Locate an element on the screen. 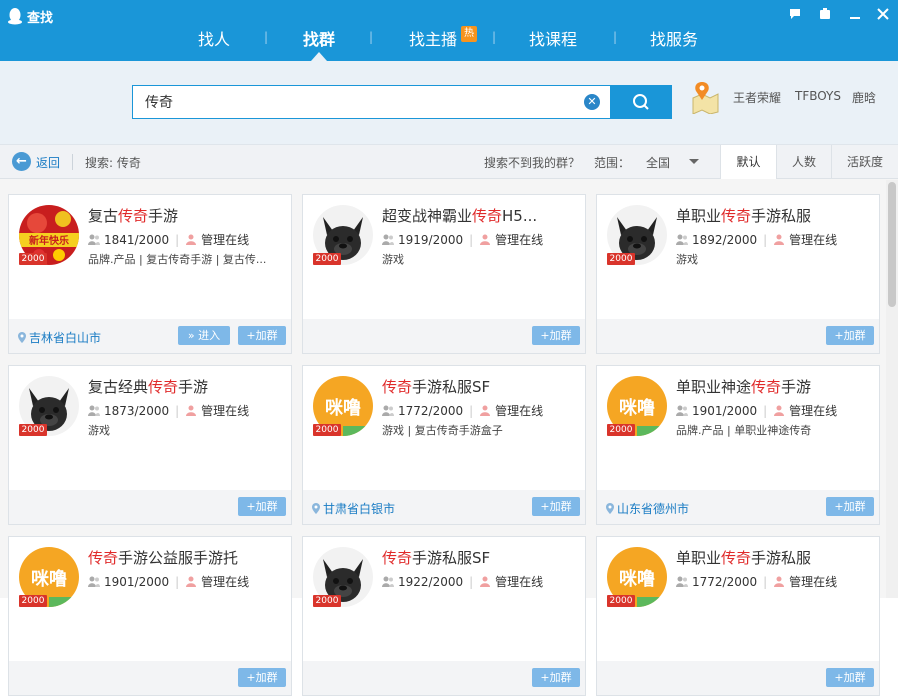 This screenshot has height=696, width=898. group-name: 复古经典传奇手游 is located at coordinates (185, 386).